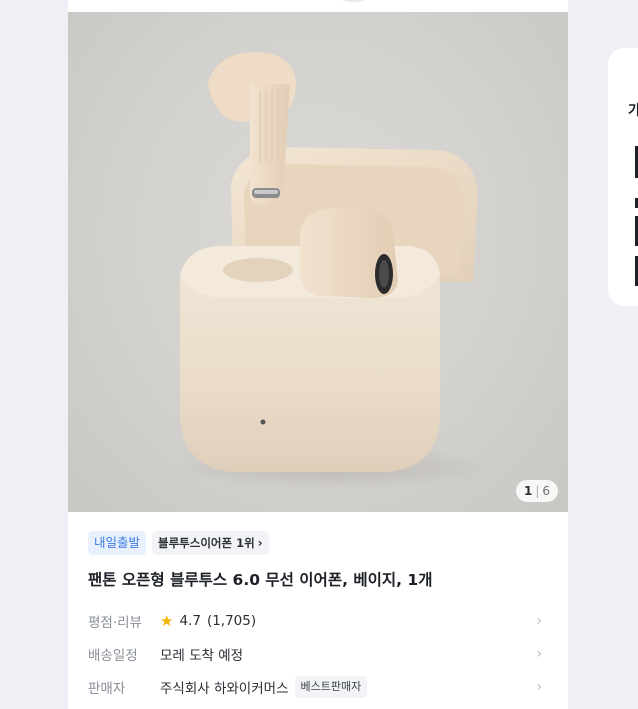 This screenshot has height=709, width=638. What do you see at coordinates (318, 620) in the screenshot?
I see `rating-review-row: 평점·리뷰 ★ 4.7 (1,705) ›` at bounding box center [318, 620].